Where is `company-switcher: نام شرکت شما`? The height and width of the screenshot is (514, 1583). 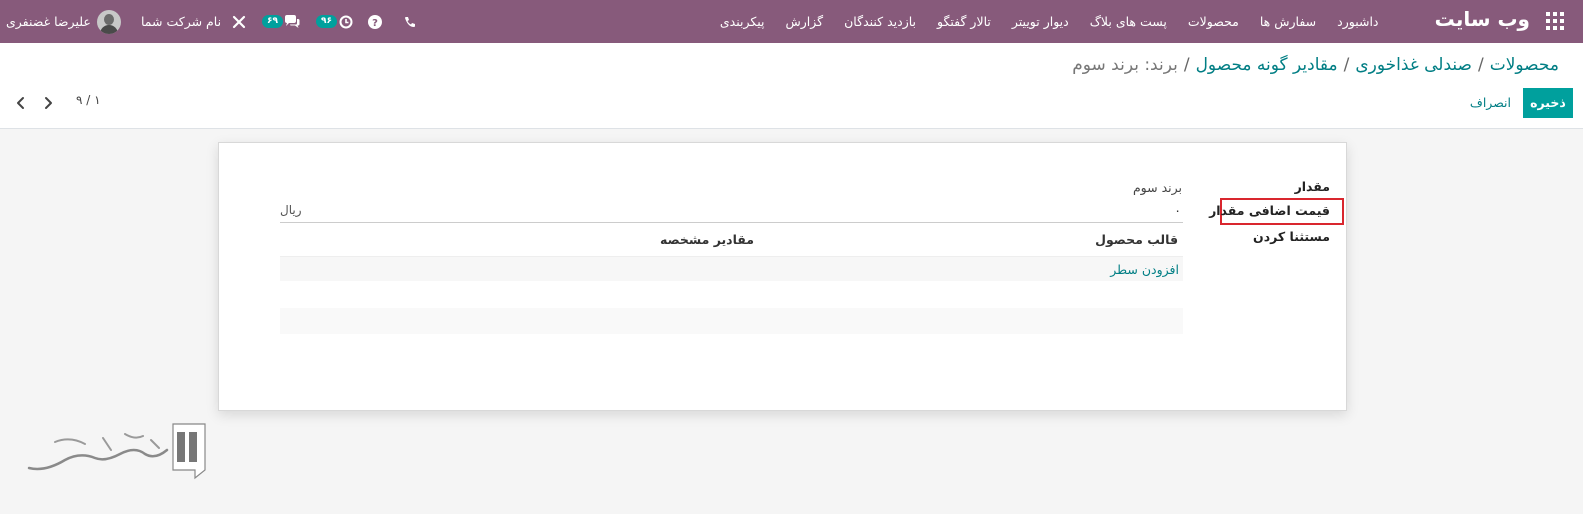 company-switcher: نام شرکت شما is located at coordinates (181, 21).